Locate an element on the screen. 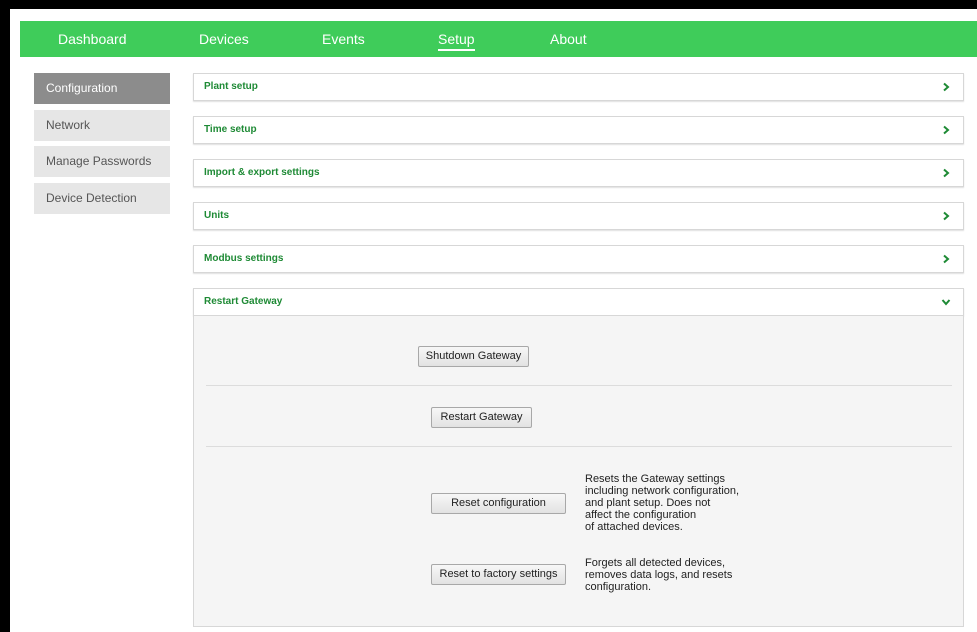 This screenshot has height=632, width=977. nav-dashboard: Dashboard is located at coordinates (92, 39).